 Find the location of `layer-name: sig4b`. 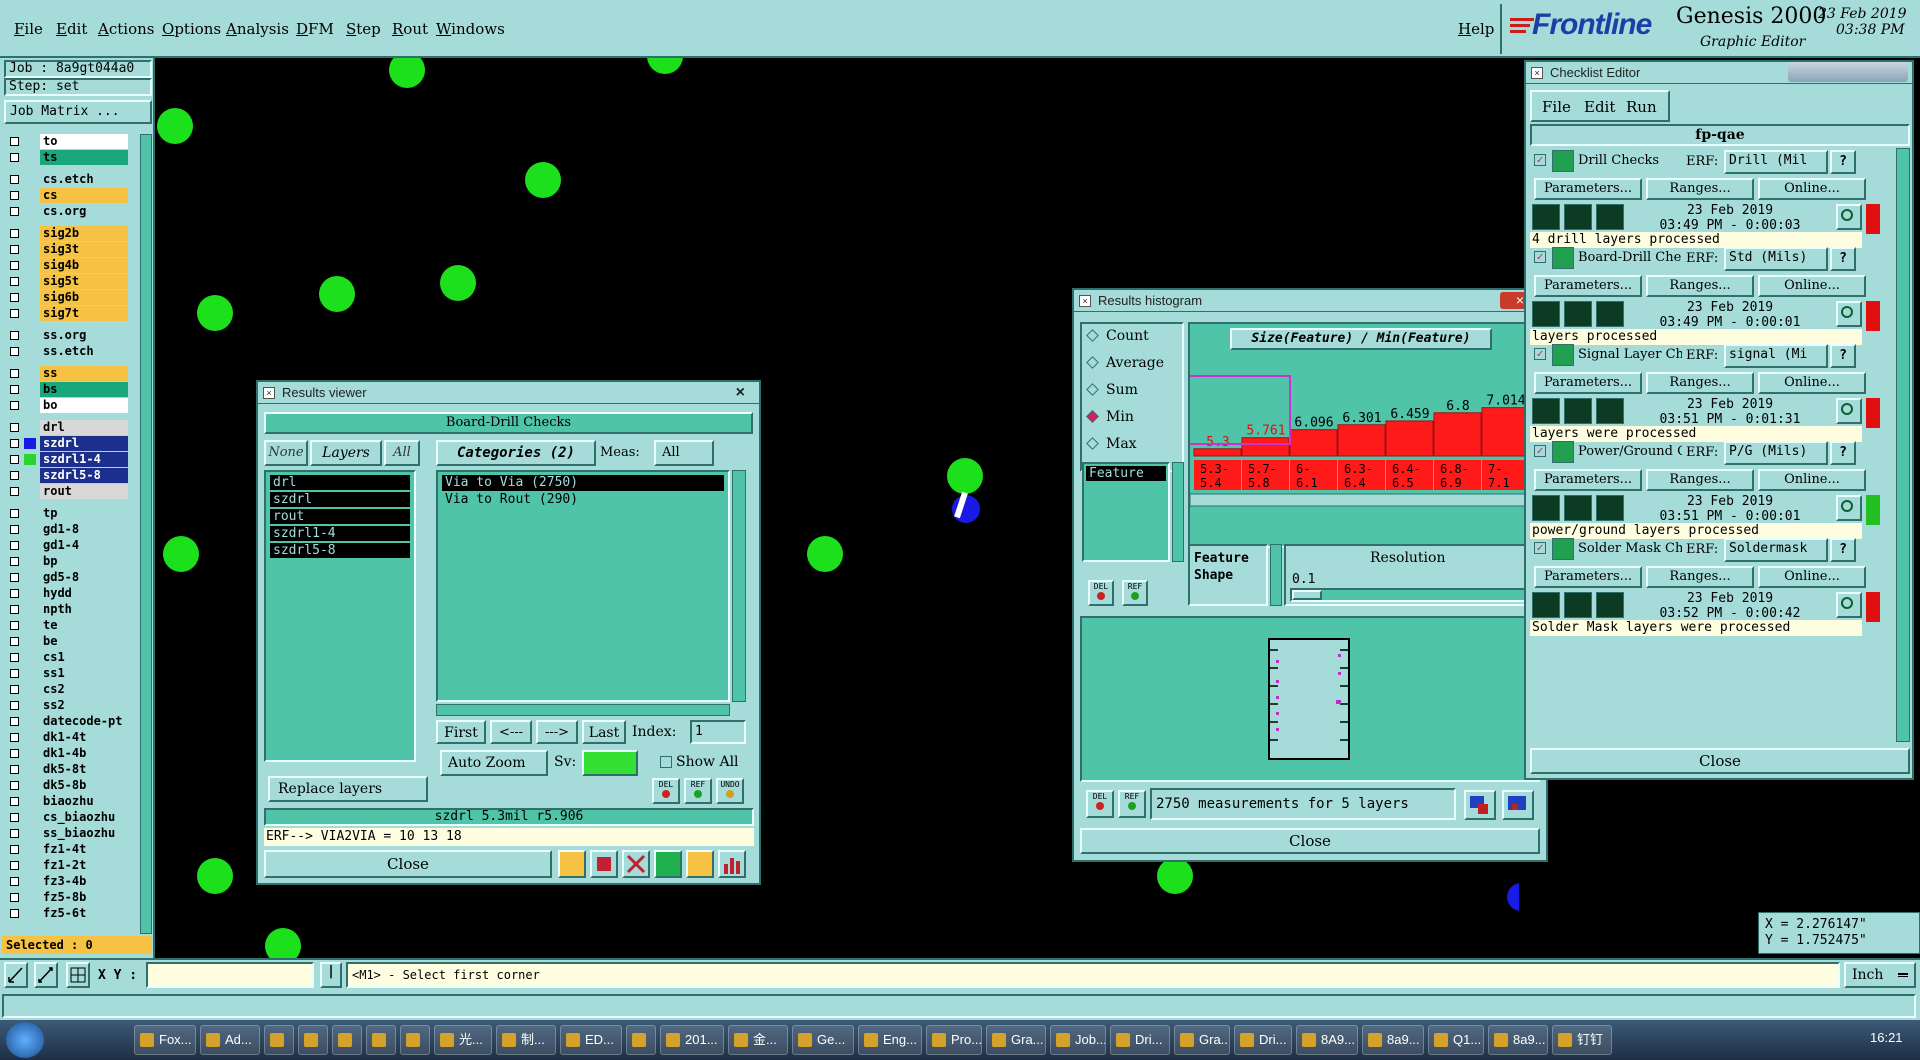

layer-name: sig4b is located at coordinates (84, 265).